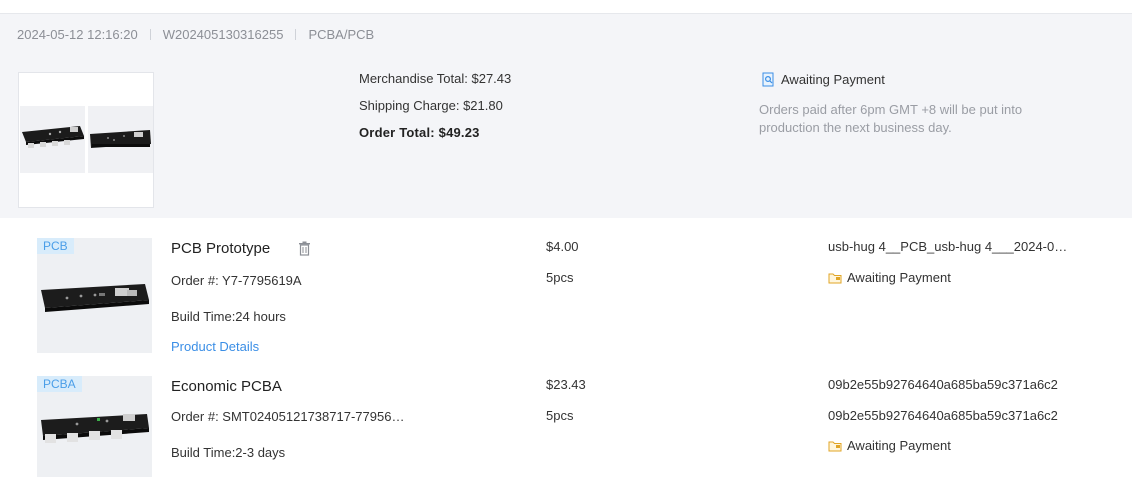  What do you see at coordinates (566, 7) in the screenshot?
I see `top-strip` at bounding box center [566, 7].